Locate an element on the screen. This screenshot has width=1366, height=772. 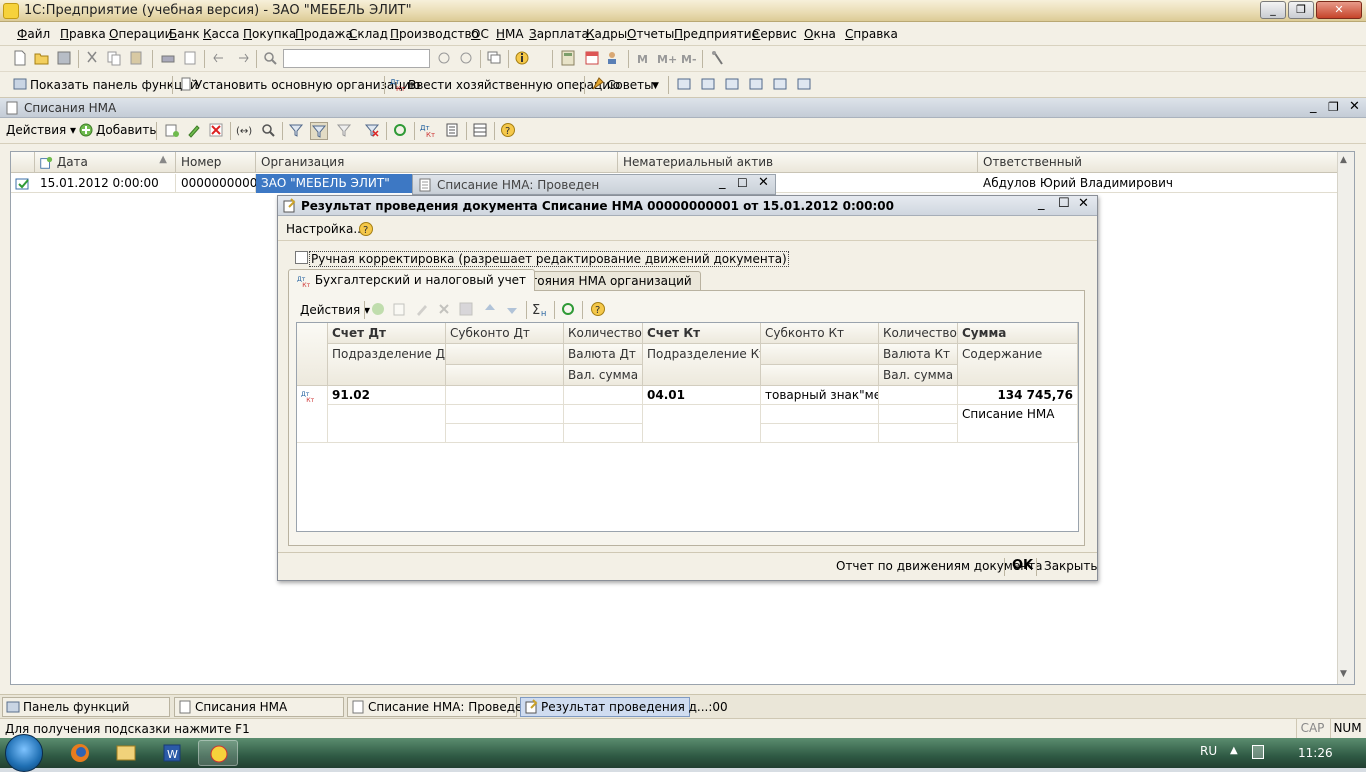
dialog-maximize-button: ☐ is located at coordinates (1064, 203).